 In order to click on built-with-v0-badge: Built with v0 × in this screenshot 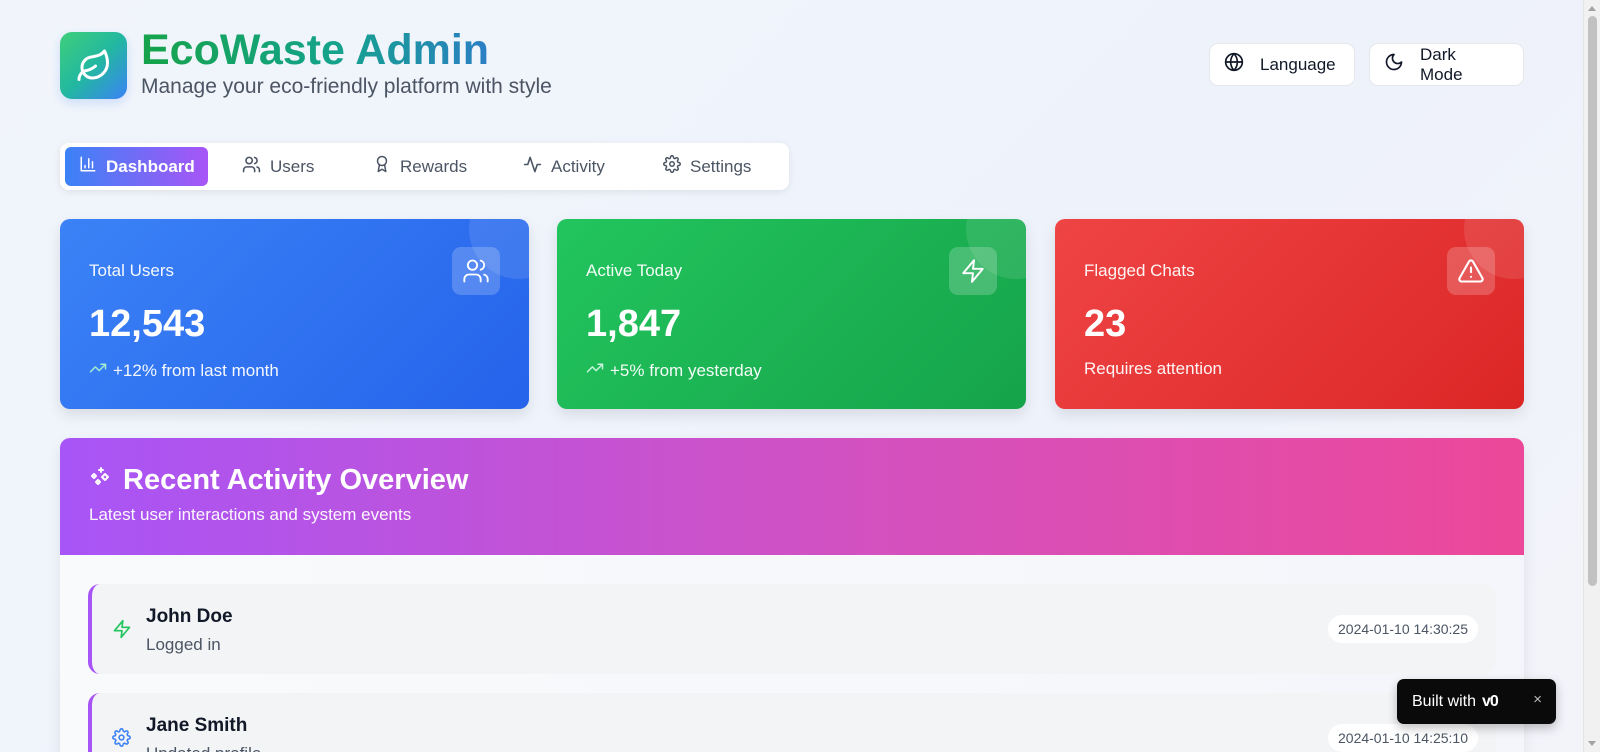, I will do `click(1476, 701)`.